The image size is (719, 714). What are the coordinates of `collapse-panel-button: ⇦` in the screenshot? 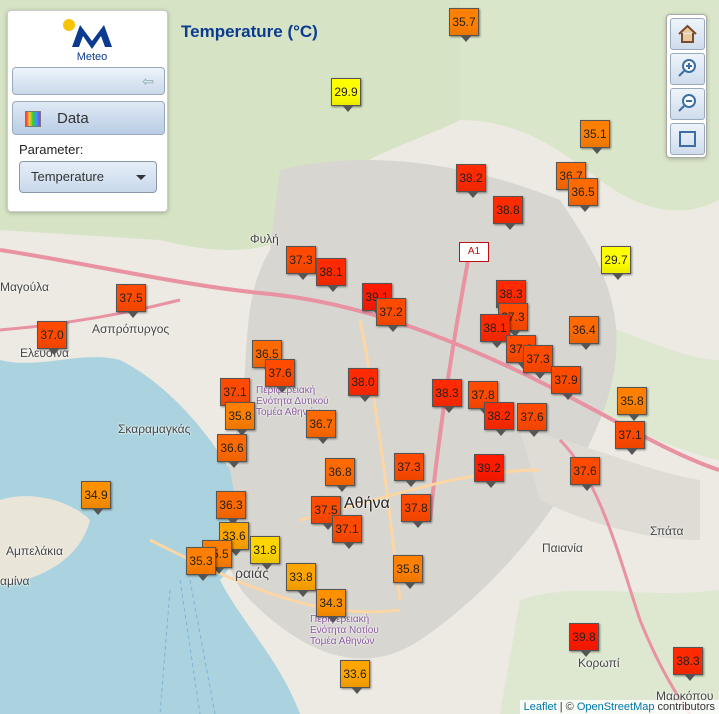 It's located at (88, 81).